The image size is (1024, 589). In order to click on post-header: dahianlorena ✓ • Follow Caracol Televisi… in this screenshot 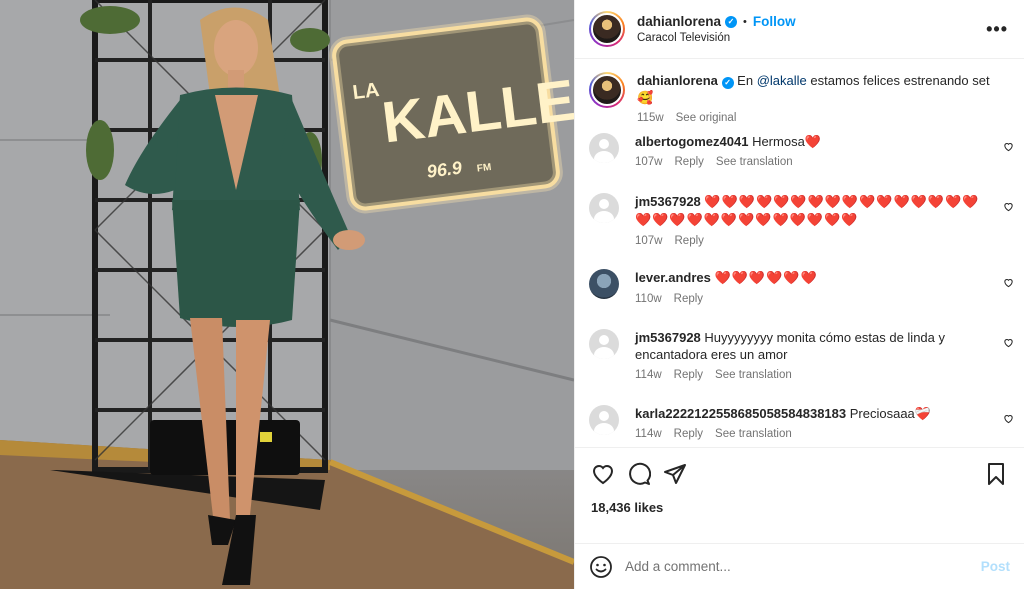, I will do `click(799, 29)`.